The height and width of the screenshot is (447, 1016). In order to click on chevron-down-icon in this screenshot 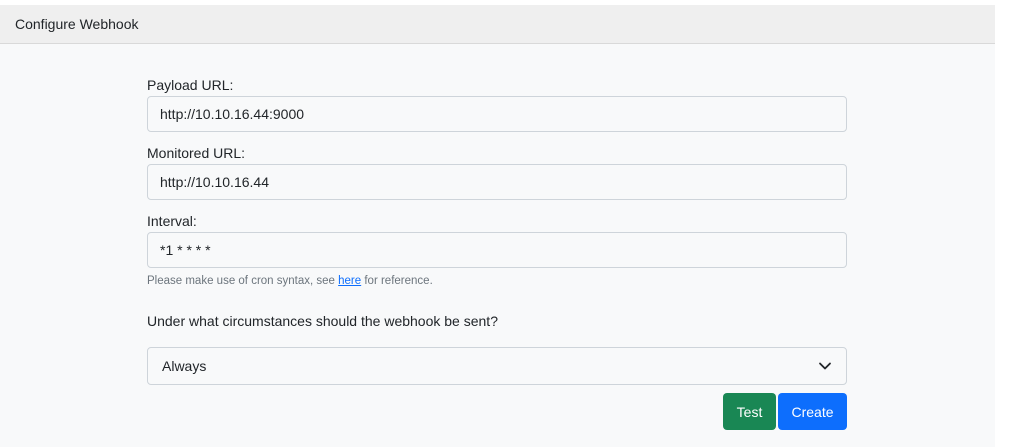, I will do `click(825, 366)`.